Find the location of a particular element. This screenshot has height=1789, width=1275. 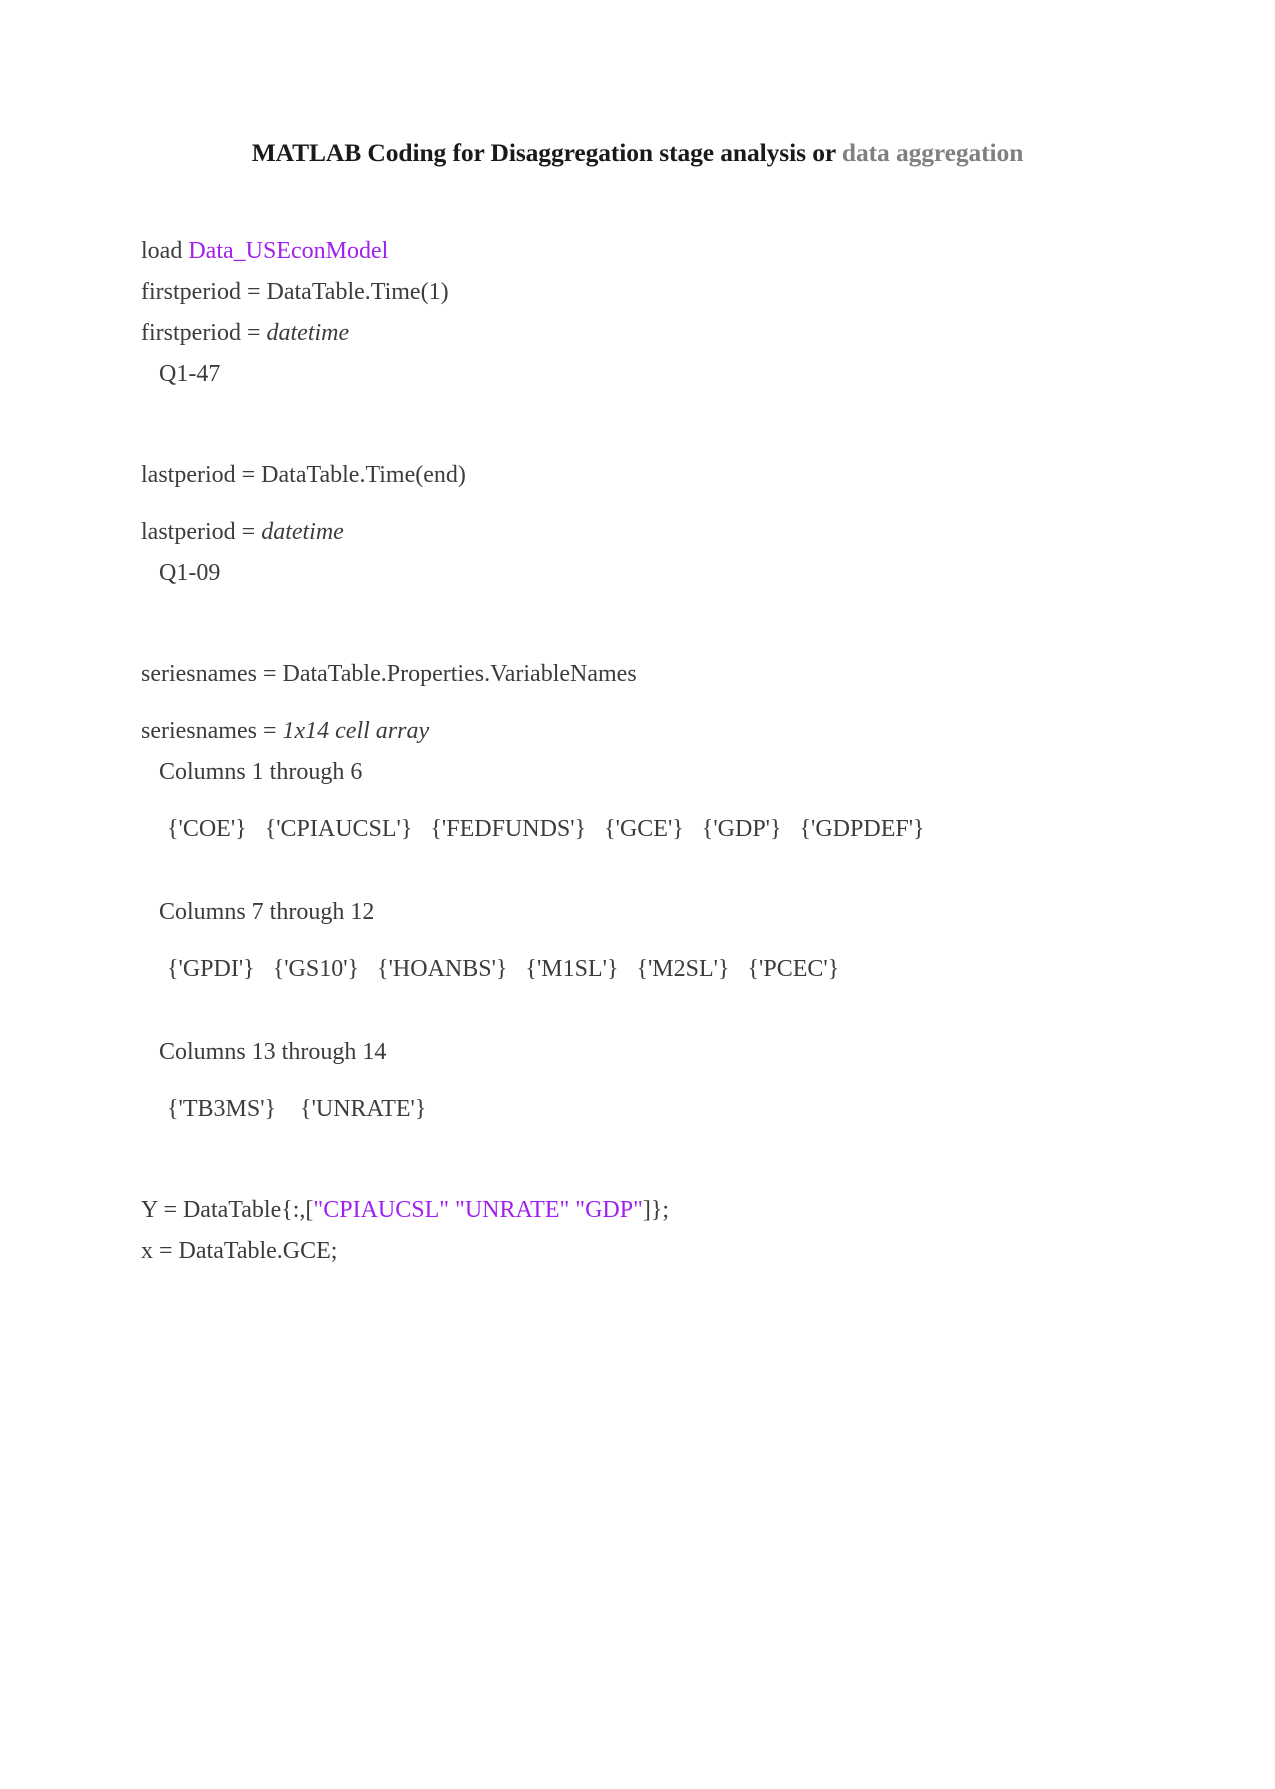

firstperiod-result-type: datetime is located at coordinates (308, 332).